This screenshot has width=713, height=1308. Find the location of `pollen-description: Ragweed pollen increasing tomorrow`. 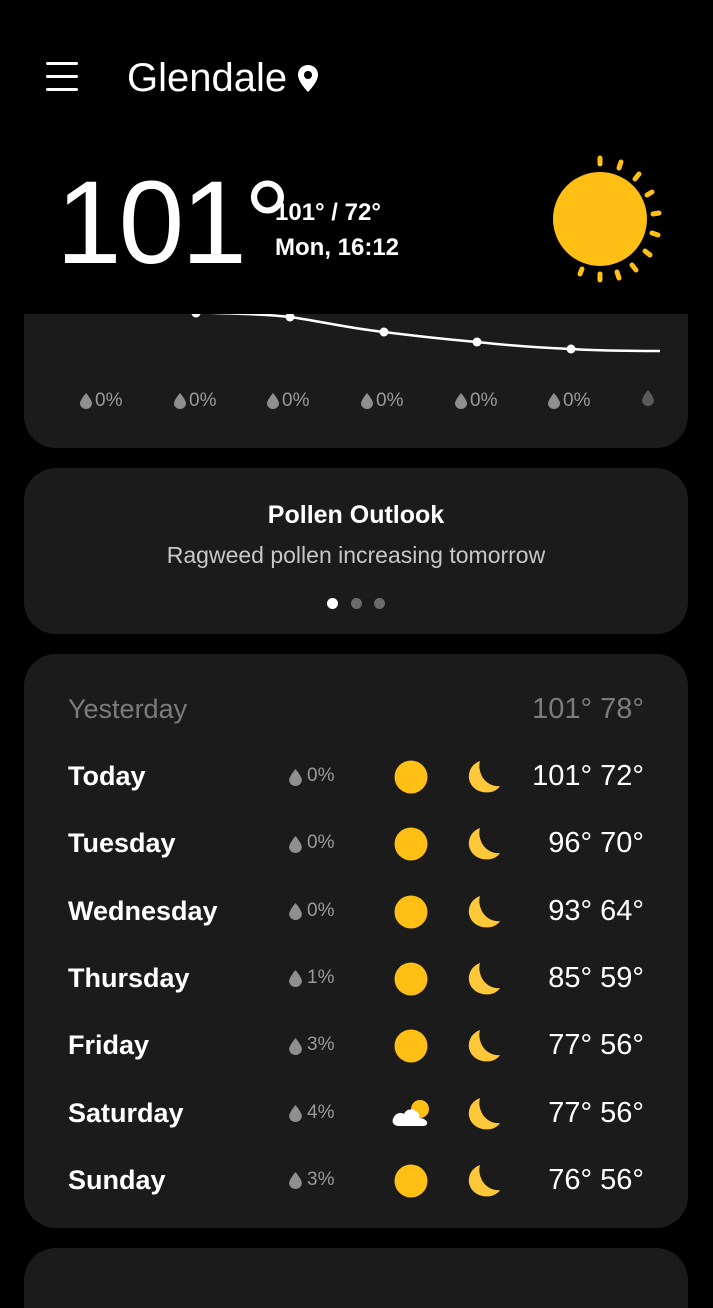

pollen-description: Ragweed pollen increasing tomorrow is located at coordinates (356, 555).